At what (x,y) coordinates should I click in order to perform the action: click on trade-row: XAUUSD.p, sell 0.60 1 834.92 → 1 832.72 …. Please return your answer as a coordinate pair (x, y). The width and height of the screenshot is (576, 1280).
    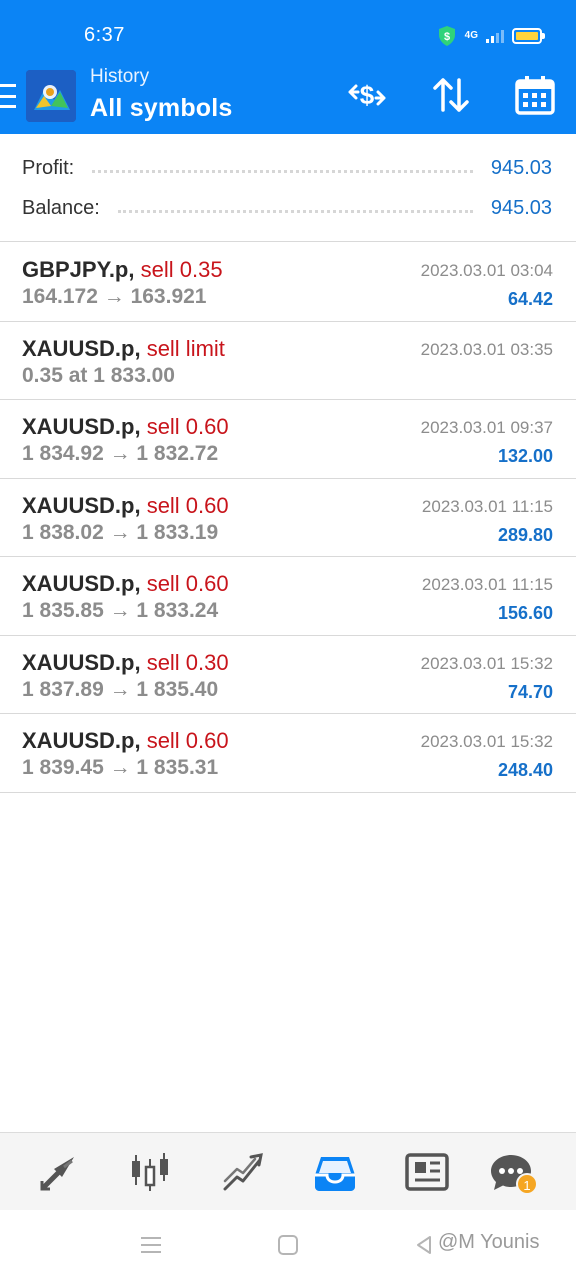
    Looking at the image, I should click on (288, 439).